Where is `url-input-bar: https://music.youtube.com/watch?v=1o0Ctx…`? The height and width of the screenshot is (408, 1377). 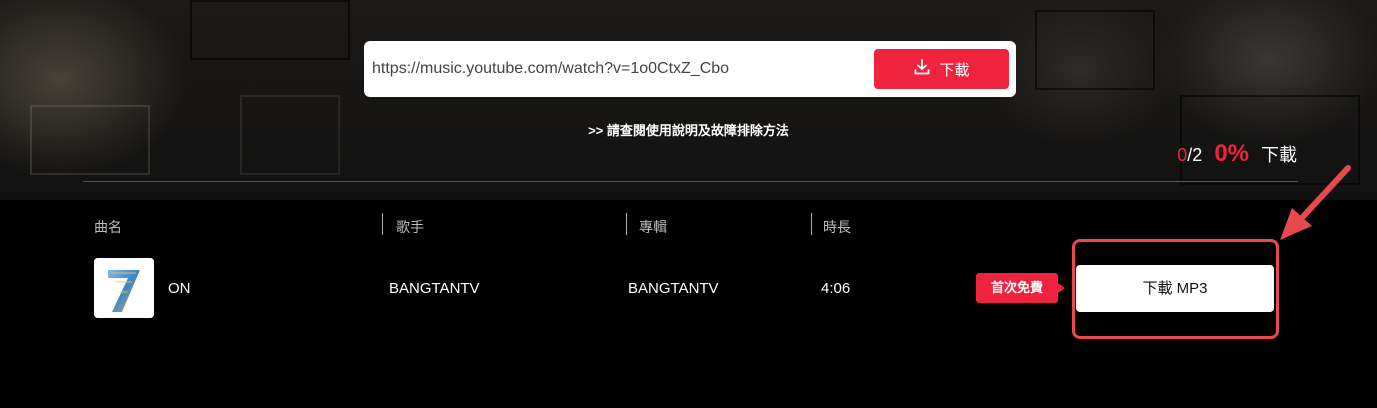
url-input-bar: https://music.youtube.com/watch?v=1o0Ctx… is located at coordinates (690, 69).